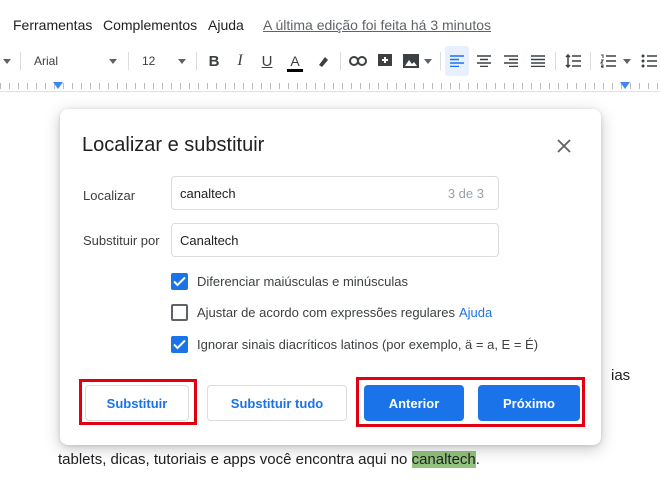  I want to click on justify-button, so click(538, 61).